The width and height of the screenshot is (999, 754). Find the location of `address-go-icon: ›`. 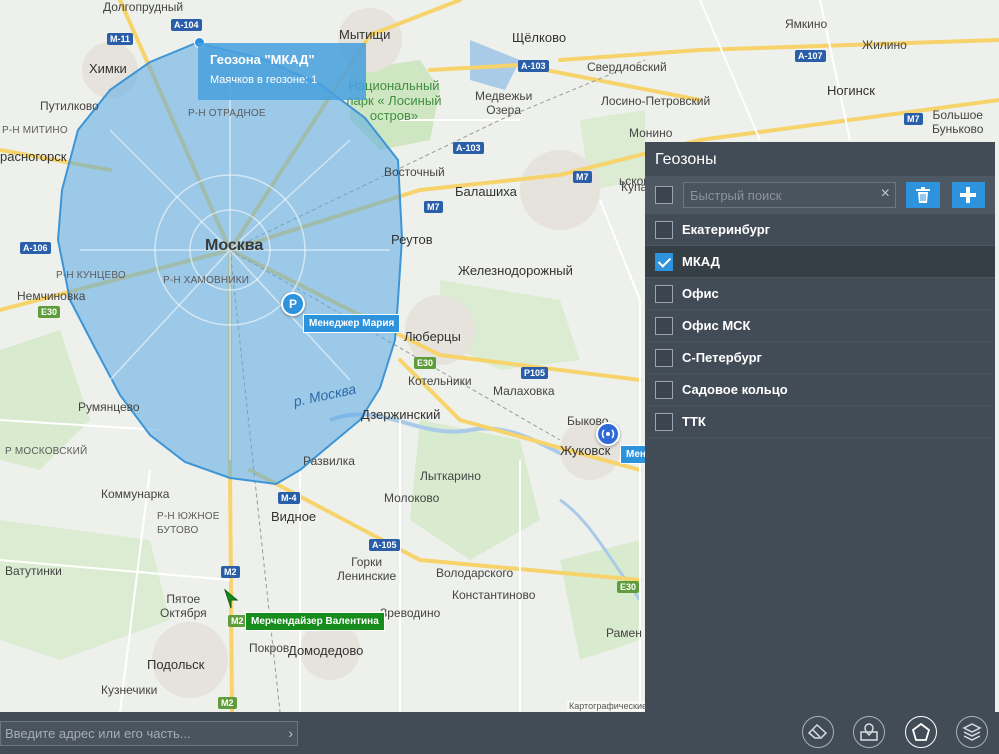

address-go-icon: › is located at coordinates (290, 733).